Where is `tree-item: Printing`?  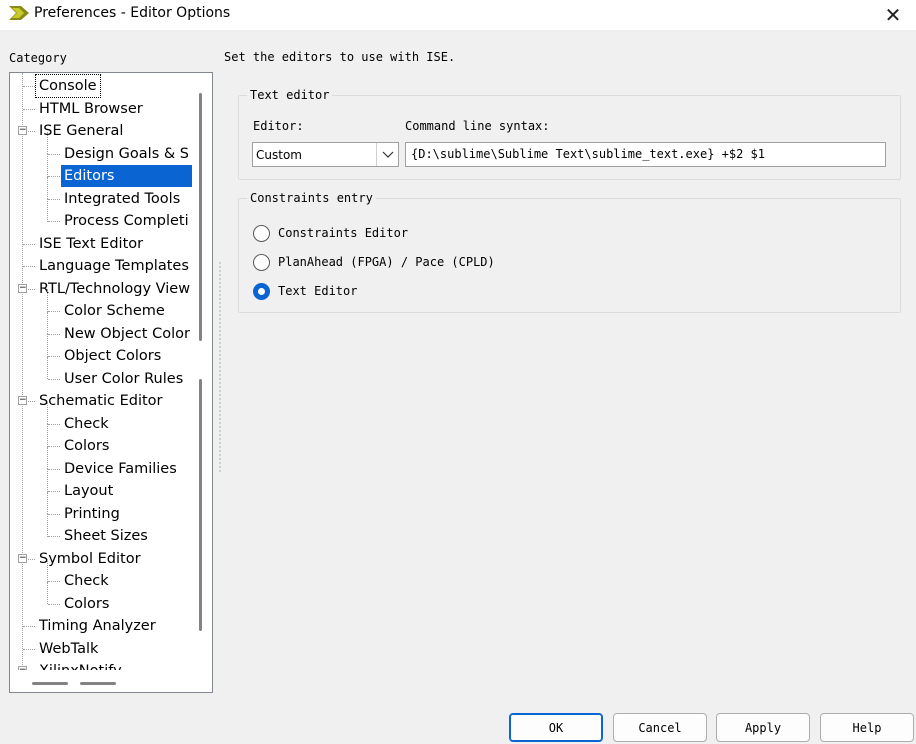
tree-item: Printing is located at coordinates (92, 514).